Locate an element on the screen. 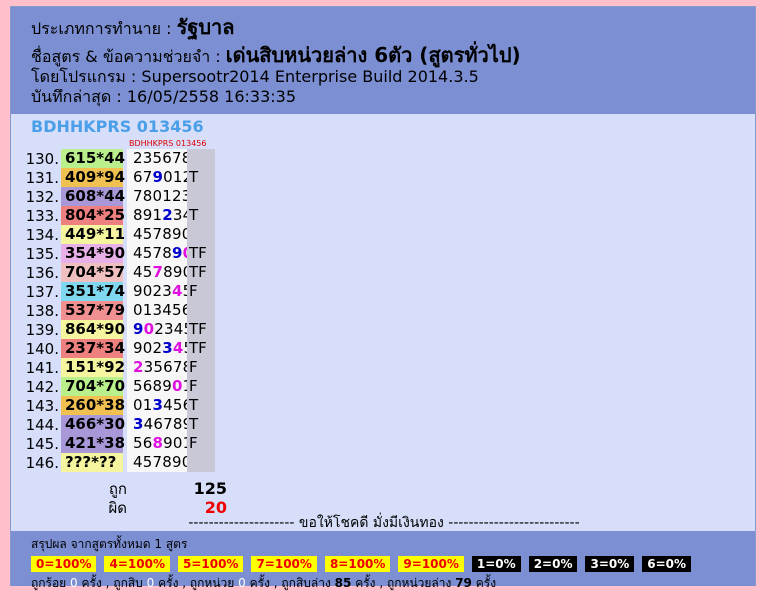 Image resolution: width=766 pixels, height=594 pixels. draw-result: 704*57 is located at coordinates (93, 272).